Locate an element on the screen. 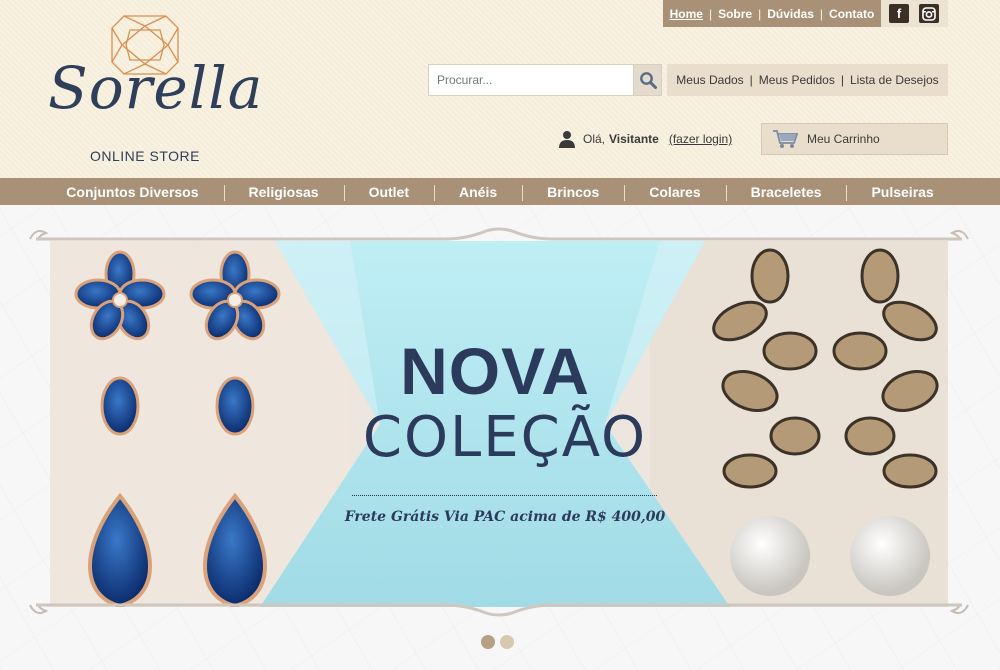 This screenshot has height=670, width=1000. nav-colares: Colares is located at coordinates (674, 192).